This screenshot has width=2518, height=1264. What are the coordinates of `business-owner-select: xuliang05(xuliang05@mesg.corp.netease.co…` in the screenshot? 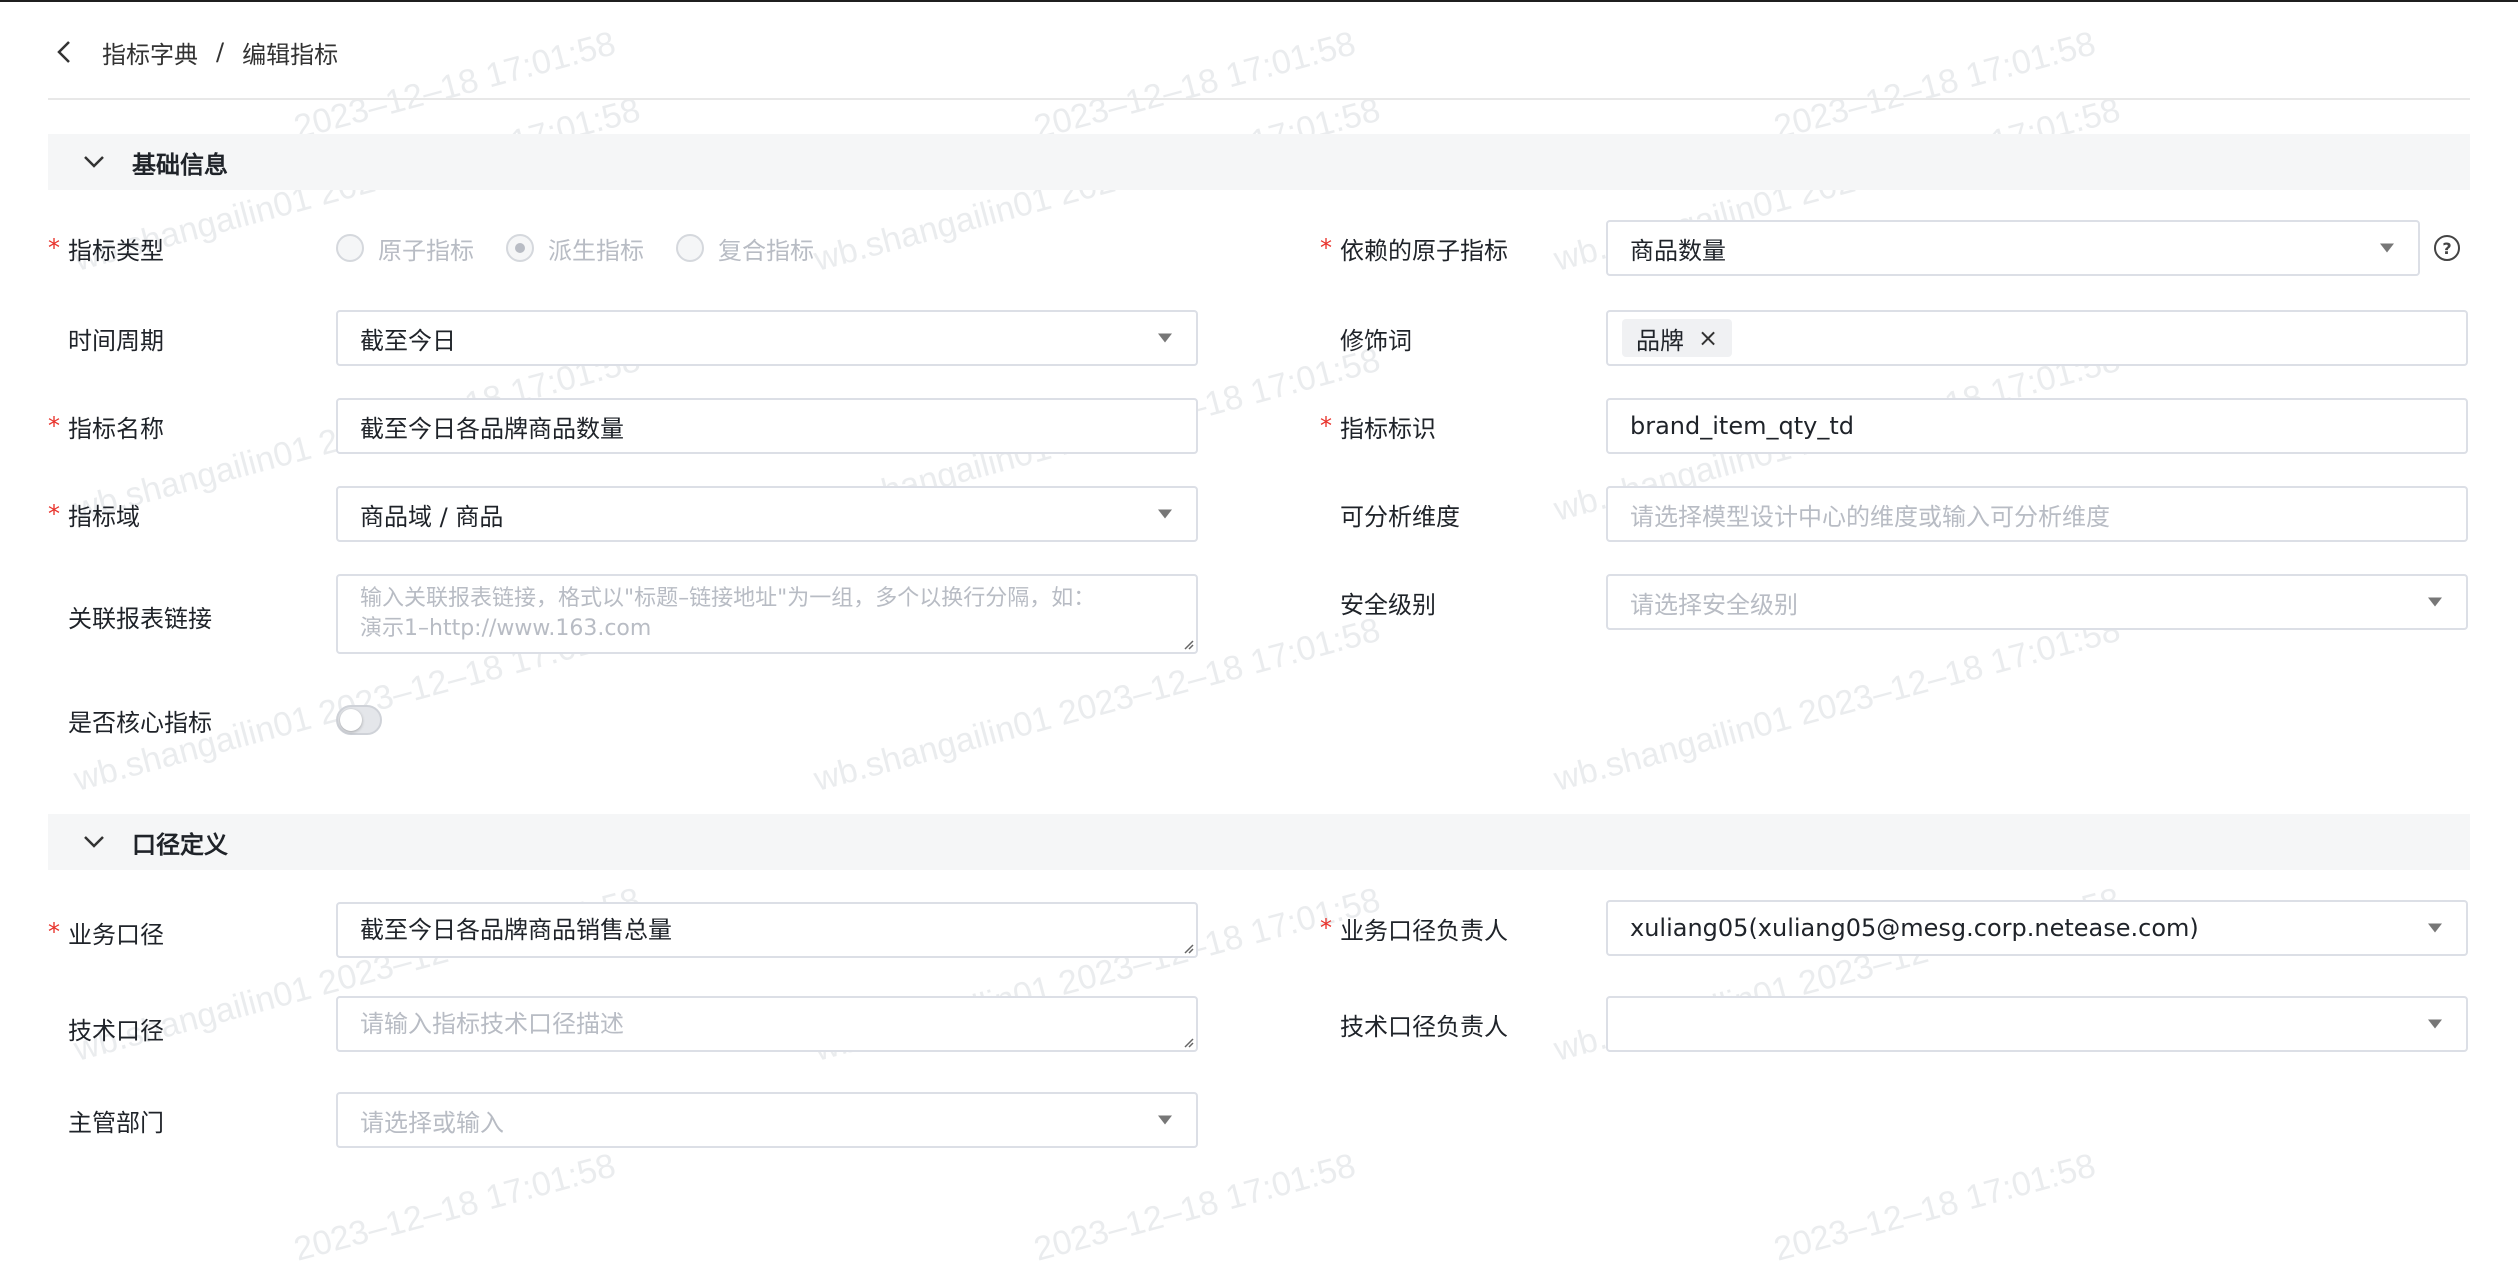 It's located at (2037, 928).